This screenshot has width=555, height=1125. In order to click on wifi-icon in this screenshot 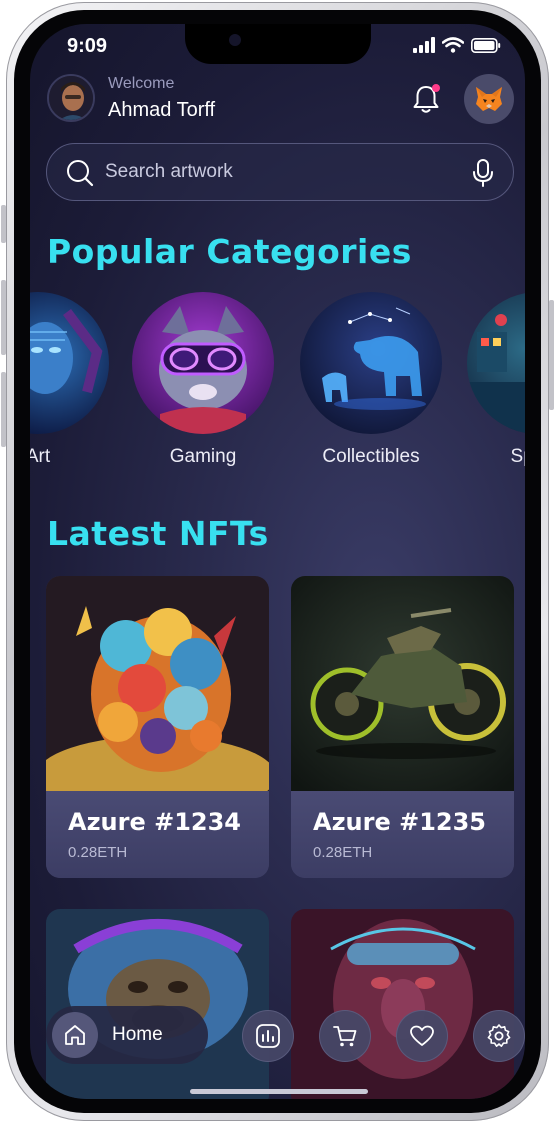, I will do `click(453, 45)`.